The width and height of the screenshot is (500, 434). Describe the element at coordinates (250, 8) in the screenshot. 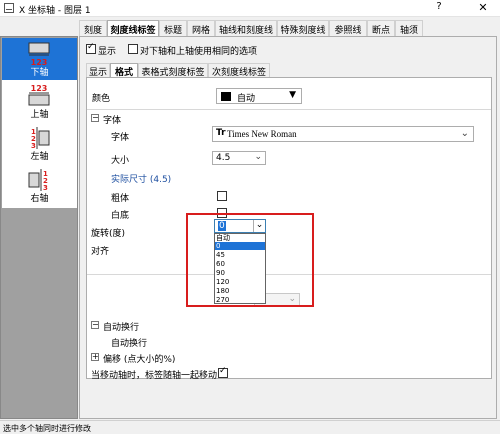

I see `title-bar: X 坐标轴 - 图层 1 ? ✕` at that location.